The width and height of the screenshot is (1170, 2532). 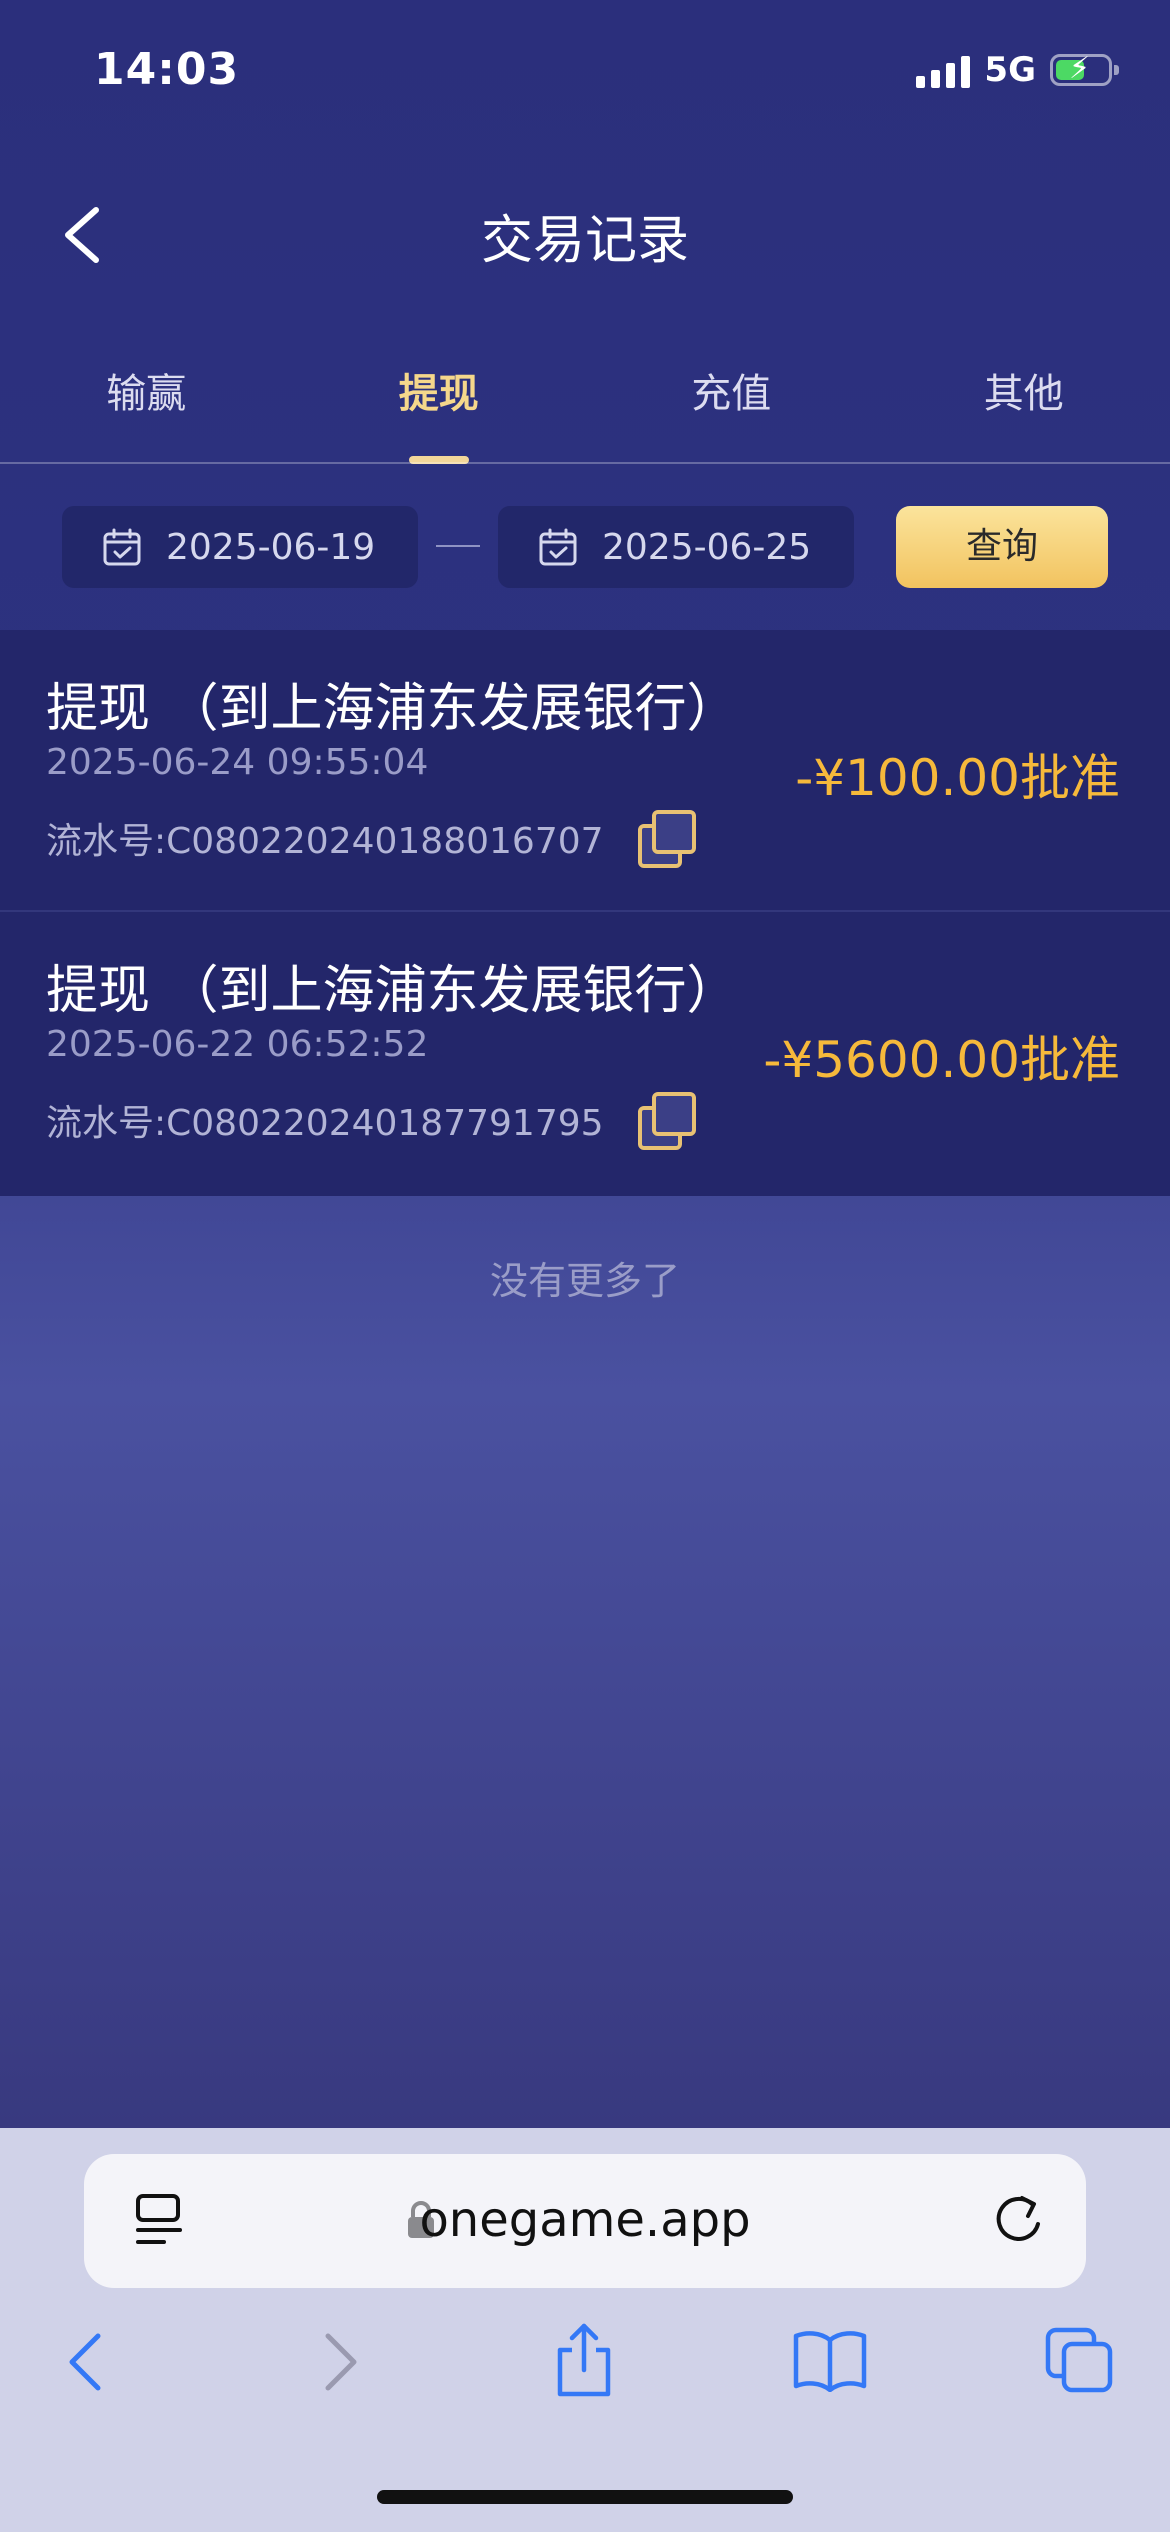 What do you see at coordinates (1084, 68) in the screenshot?
I see `battery-icon: ⚡` at bounding box center [1084, 68].